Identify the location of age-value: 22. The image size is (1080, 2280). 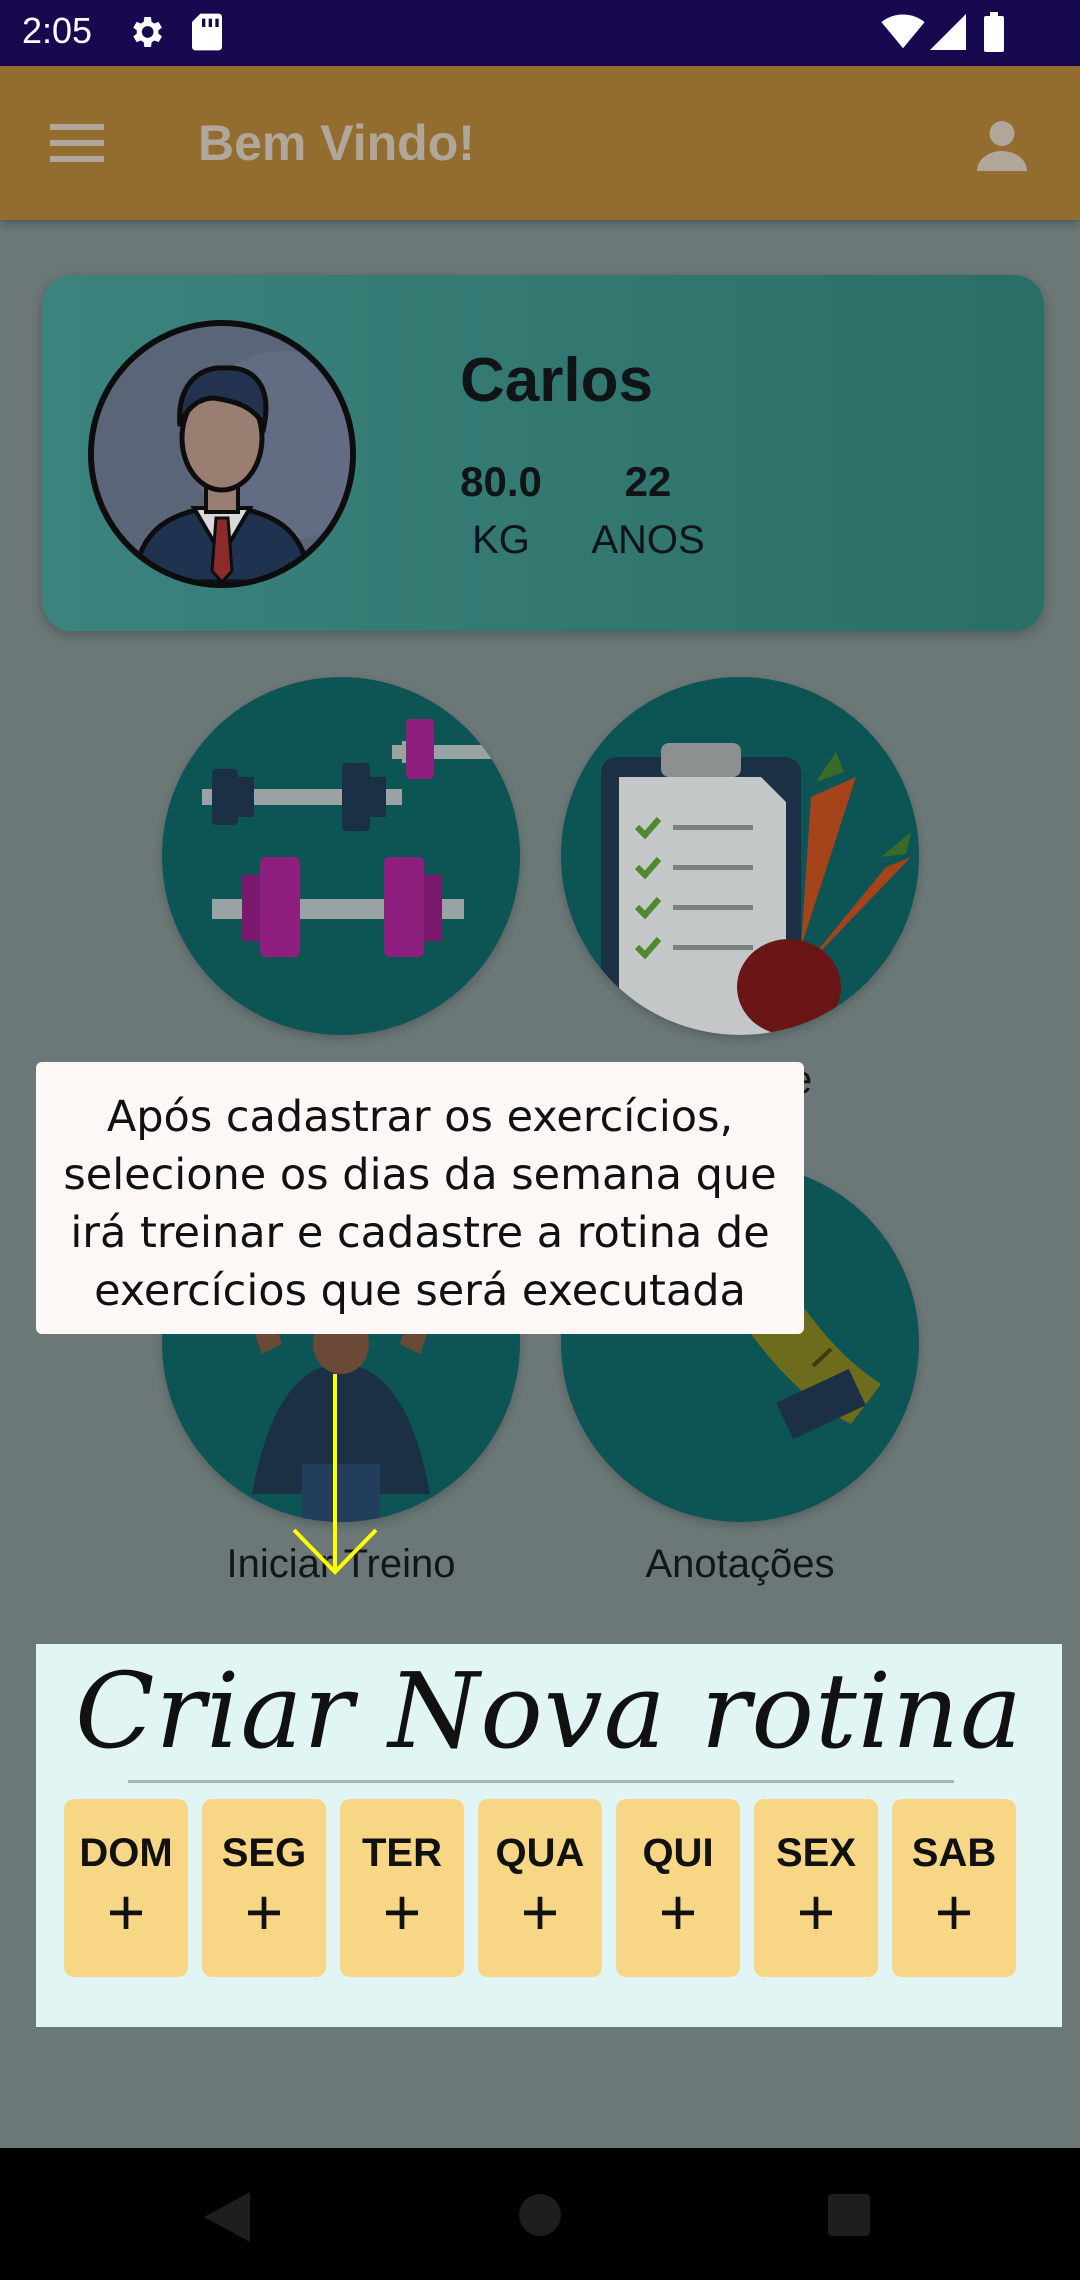
(648, 481).